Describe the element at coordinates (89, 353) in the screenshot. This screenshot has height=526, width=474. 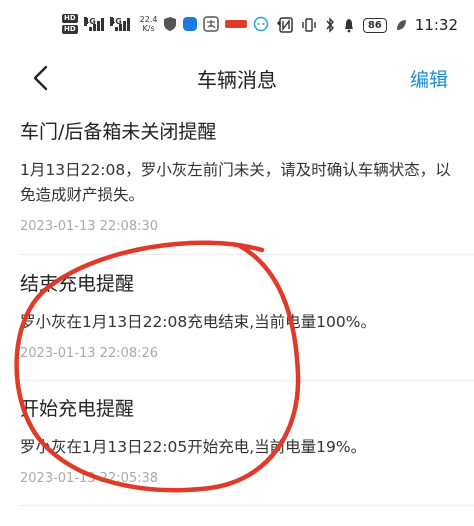
I see `message-timestamp: 2023-01-13 22:08:26` at that location.